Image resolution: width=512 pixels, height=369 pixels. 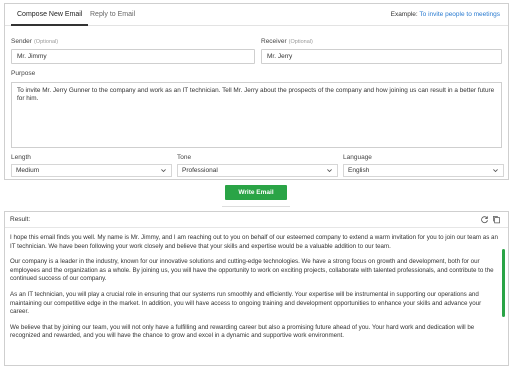 What do you see at coordinates (133, 56) in the screenshot?
I see `sender-input: Mr. Jimmy` at bounding box center [133, 56].